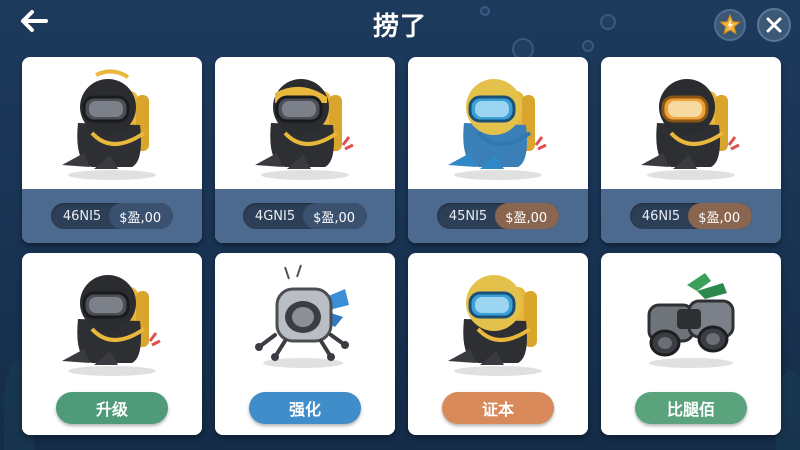 This screenshot has height=450, width=800. I want to click on gear-card: 比腿佰, so click(691, 344).